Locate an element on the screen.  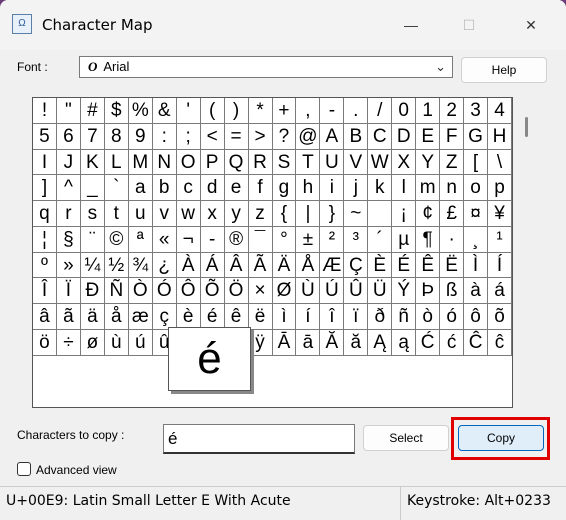
character-cell: ¾ is located at coordinates (140, 265).